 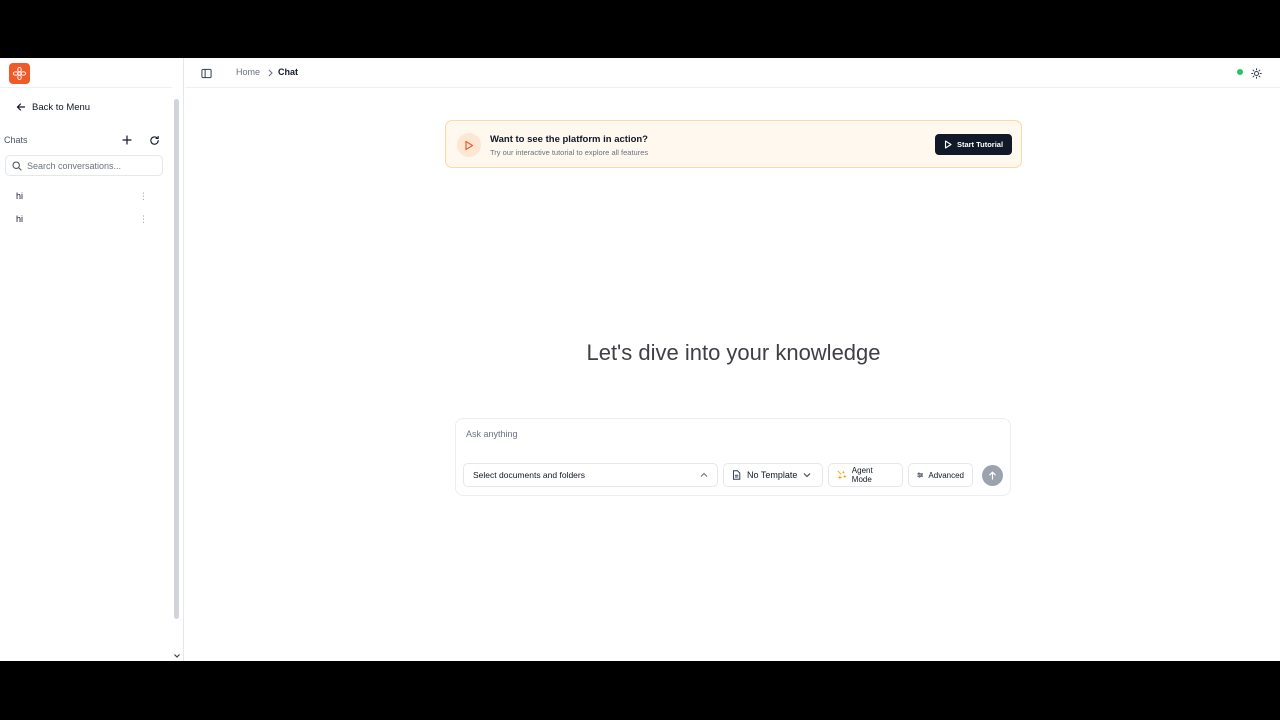 What do you see at coordinates (731, 437) in the screenshot?
I see `message-input` at bounding box center [731, 437].